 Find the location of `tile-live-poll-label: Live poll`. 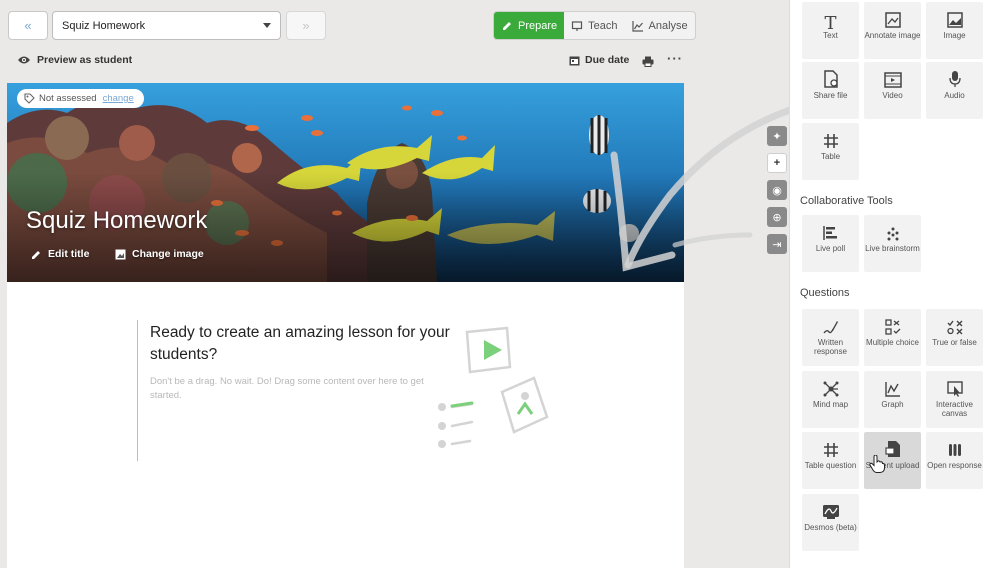

tile-live-poll-label: Live poll is located at coordinates (830, 248).